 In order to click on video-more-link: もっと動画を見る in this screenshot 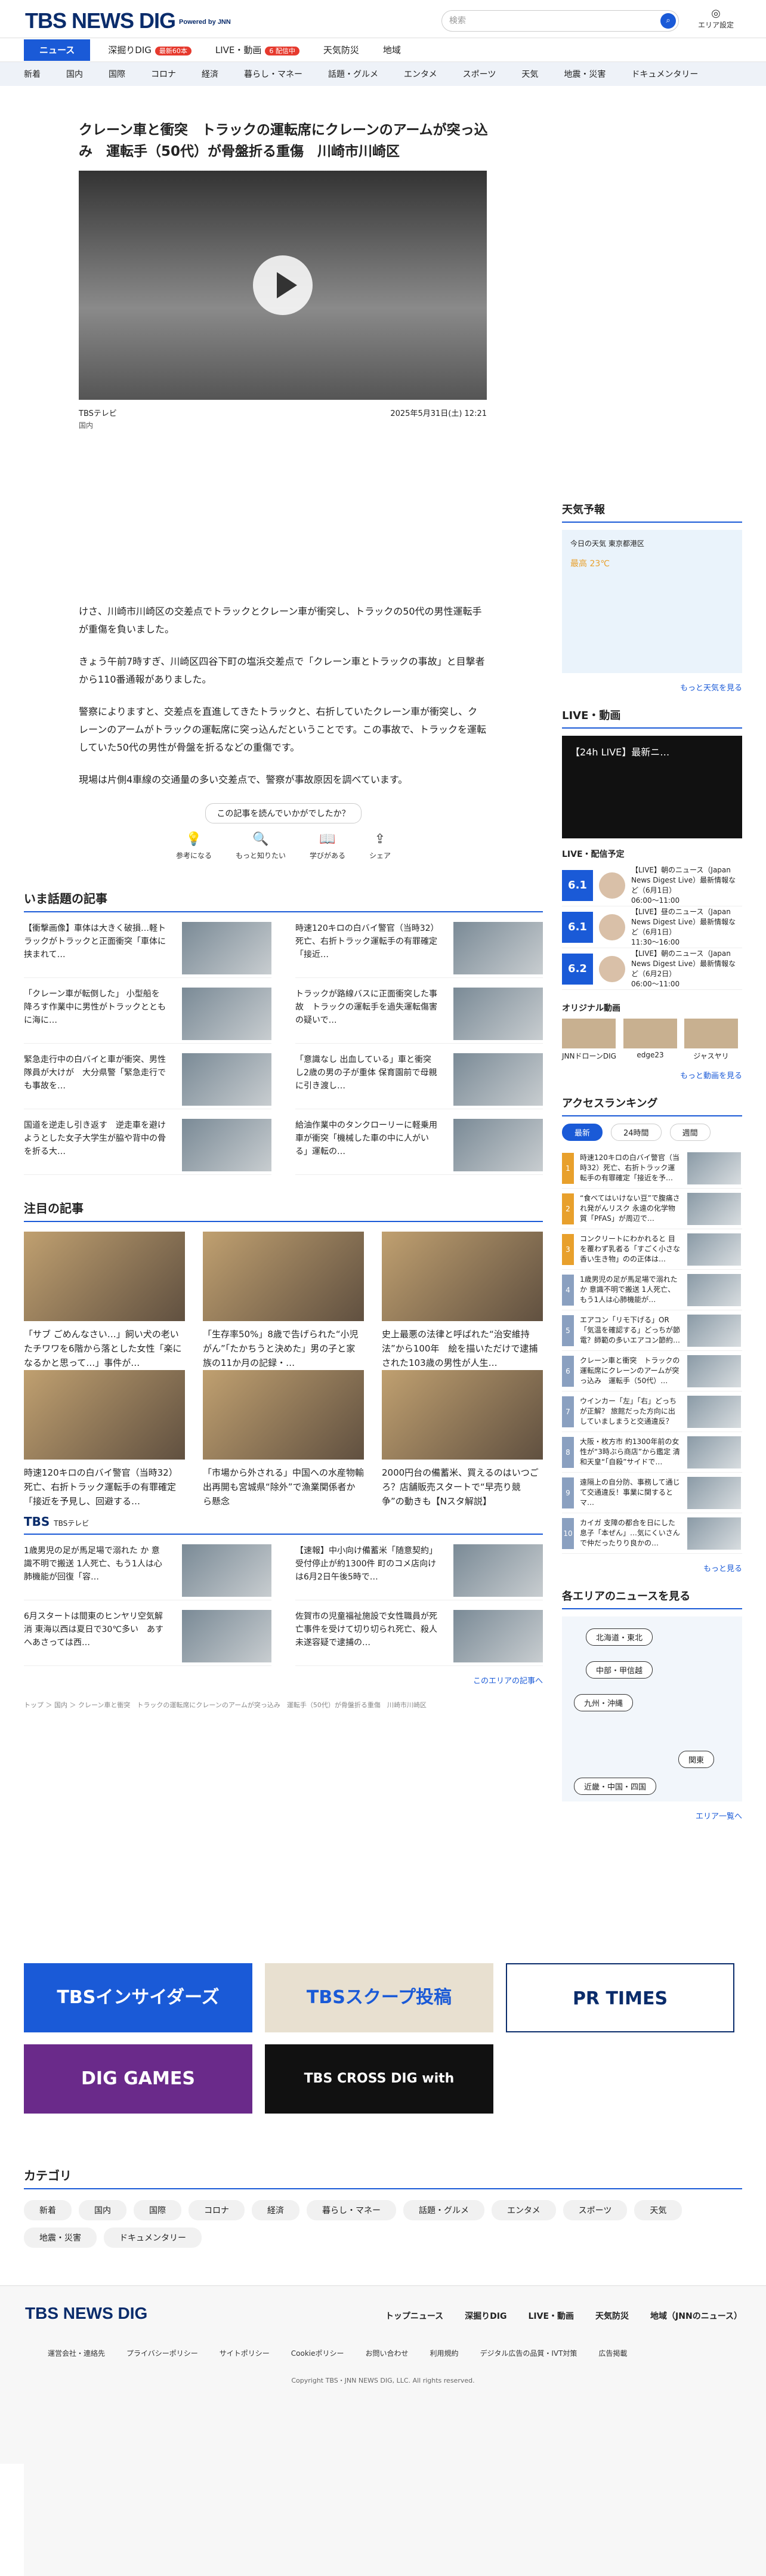, I will do `click(652, 1075)`.